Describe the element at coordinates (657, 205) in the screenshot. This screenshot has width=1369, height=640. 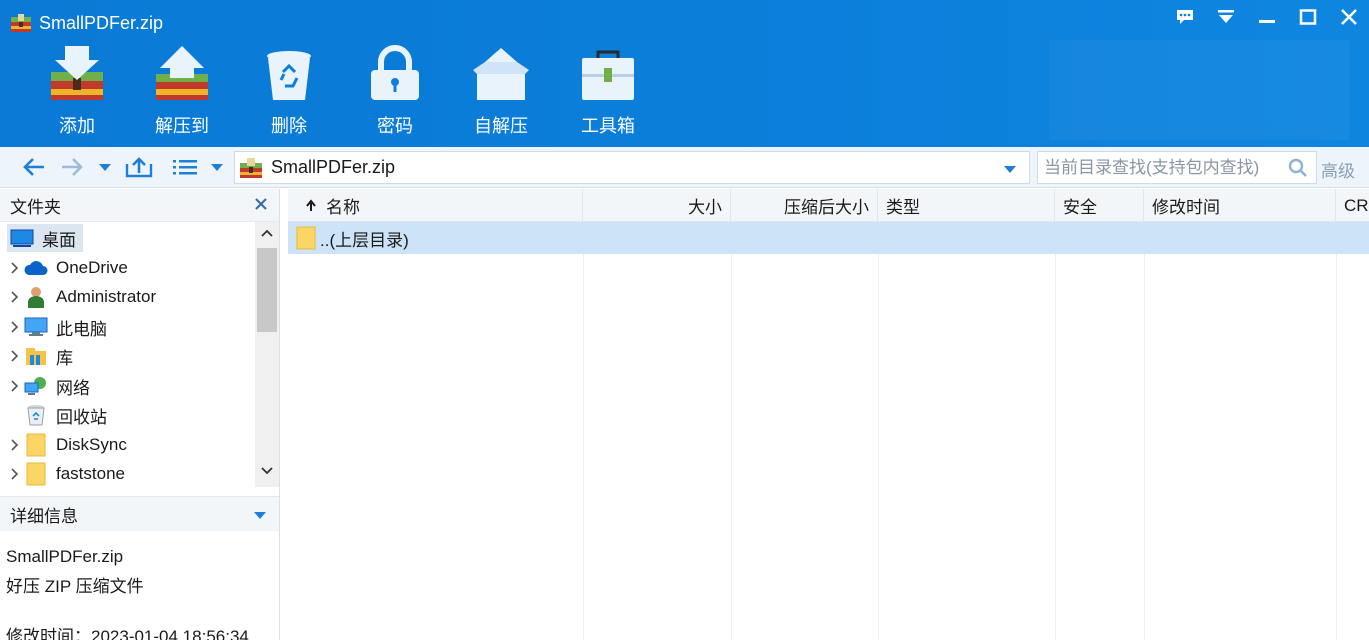
I see `column-header-size: 大小` at that location.